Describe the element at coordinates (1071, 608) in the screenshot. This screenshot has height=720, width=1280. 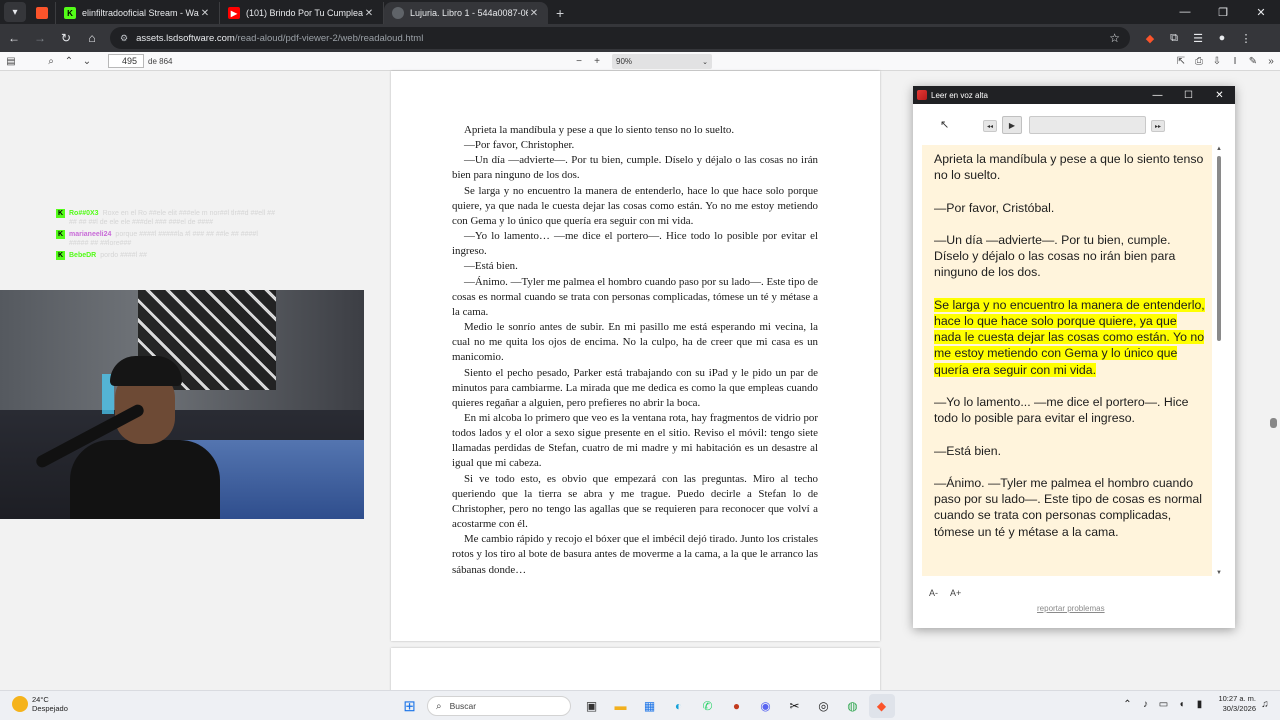
I see `report-problems-link: reportar problemas` at that location.